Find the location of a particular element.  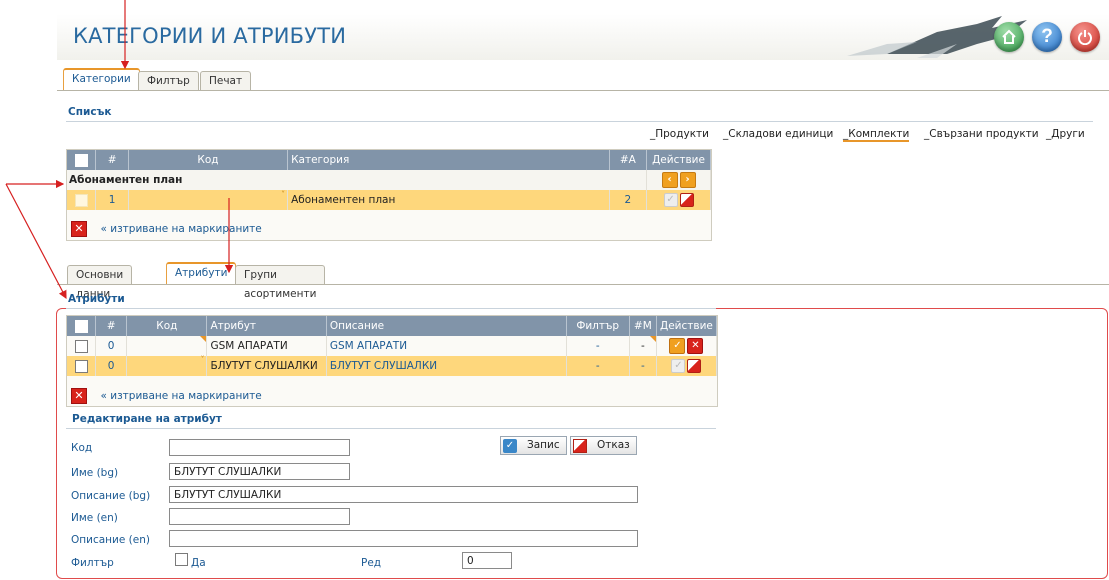

tab-filter: Филтър is located at coordinates (168, 81).